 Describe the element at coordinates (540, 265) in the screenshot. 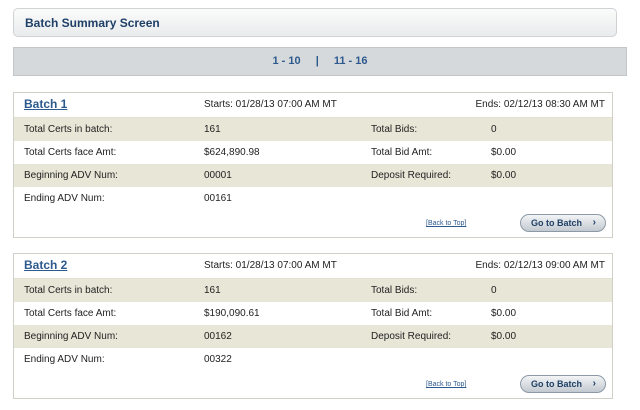

I see `batch-end-time: Ends: 02/12/13 09:00 AM MT` at that location.